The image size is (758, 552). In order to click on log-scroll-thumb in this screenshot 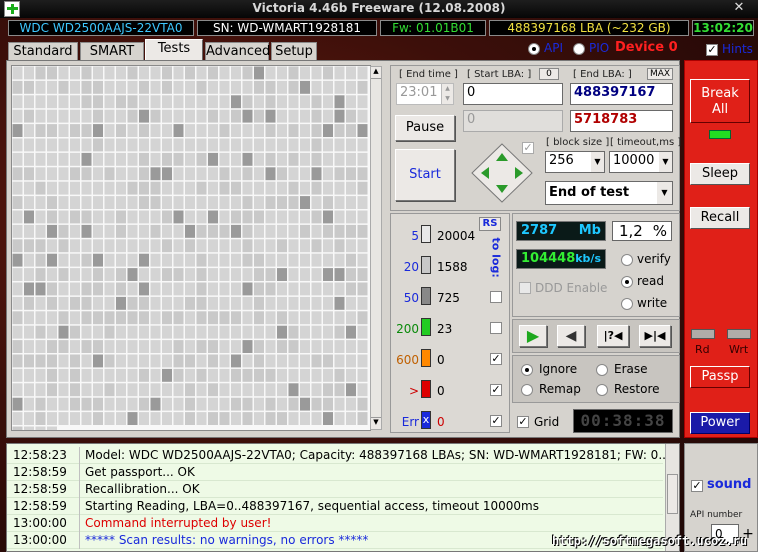, I will do `click(672, 494)`.